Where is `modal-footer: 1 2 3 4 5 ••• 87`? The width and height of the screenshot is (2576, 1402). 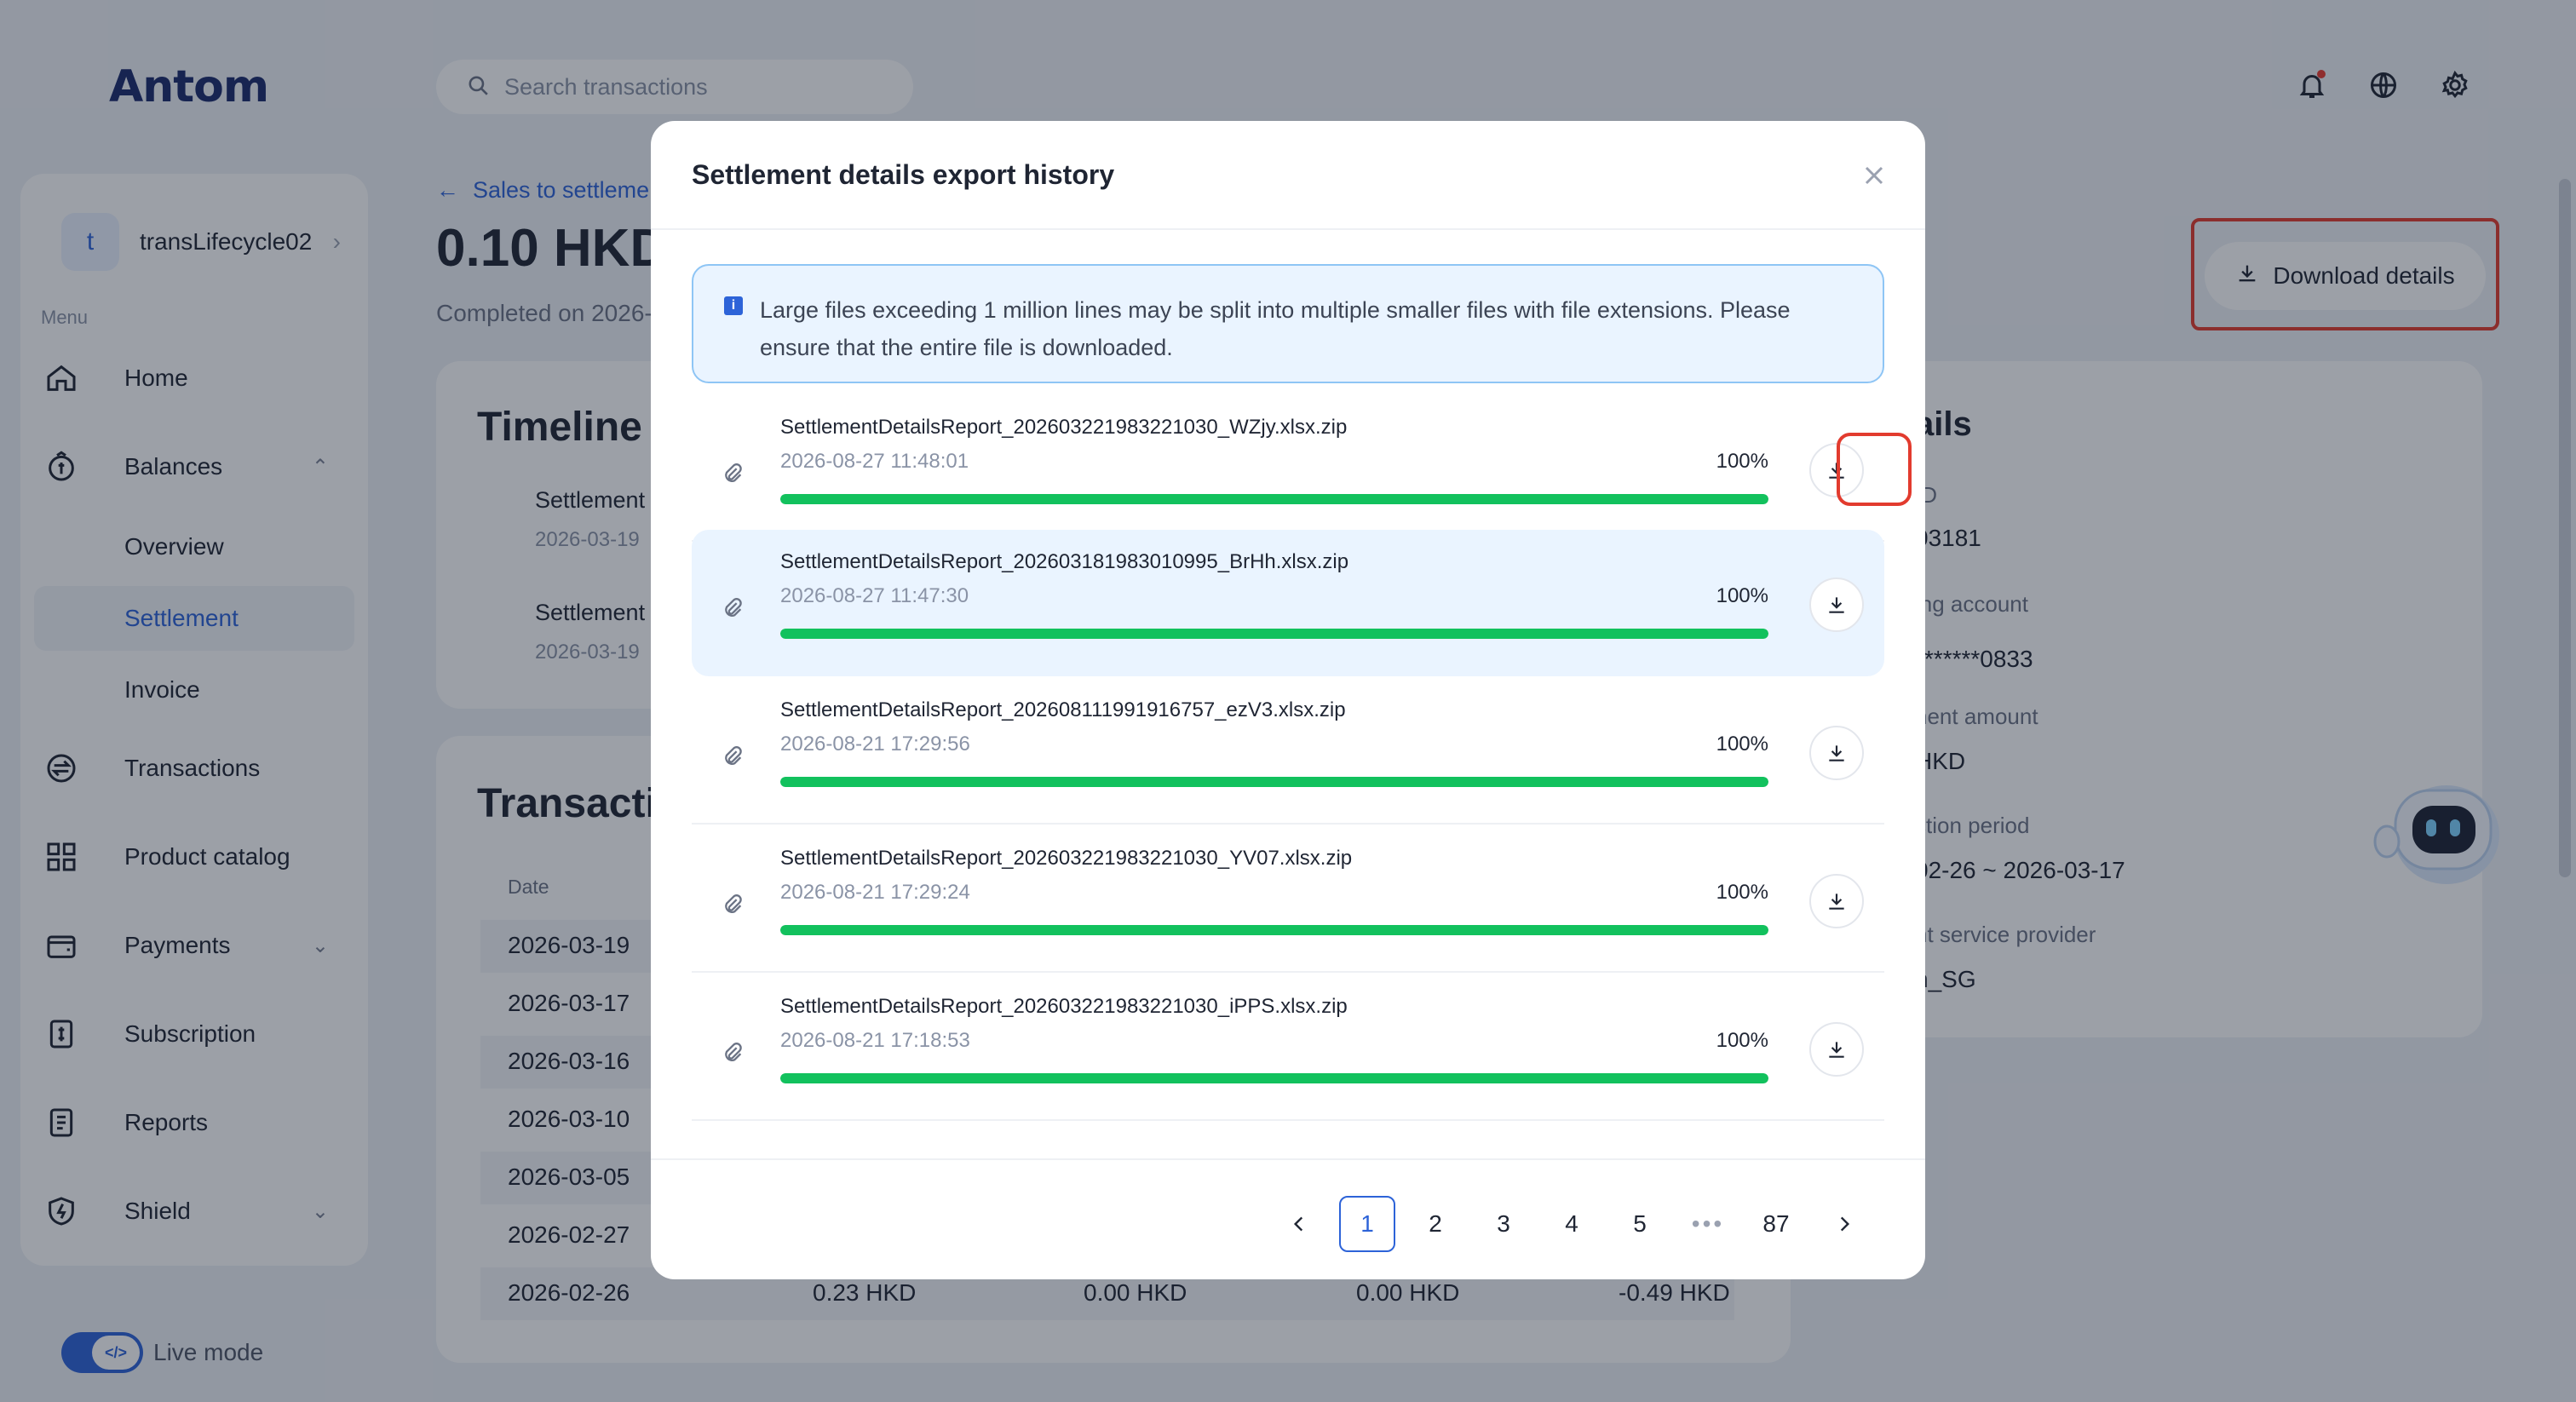 modal-footer: 1 2 3 4 5 ••• 87 is located at coordinates (1288, 1218).